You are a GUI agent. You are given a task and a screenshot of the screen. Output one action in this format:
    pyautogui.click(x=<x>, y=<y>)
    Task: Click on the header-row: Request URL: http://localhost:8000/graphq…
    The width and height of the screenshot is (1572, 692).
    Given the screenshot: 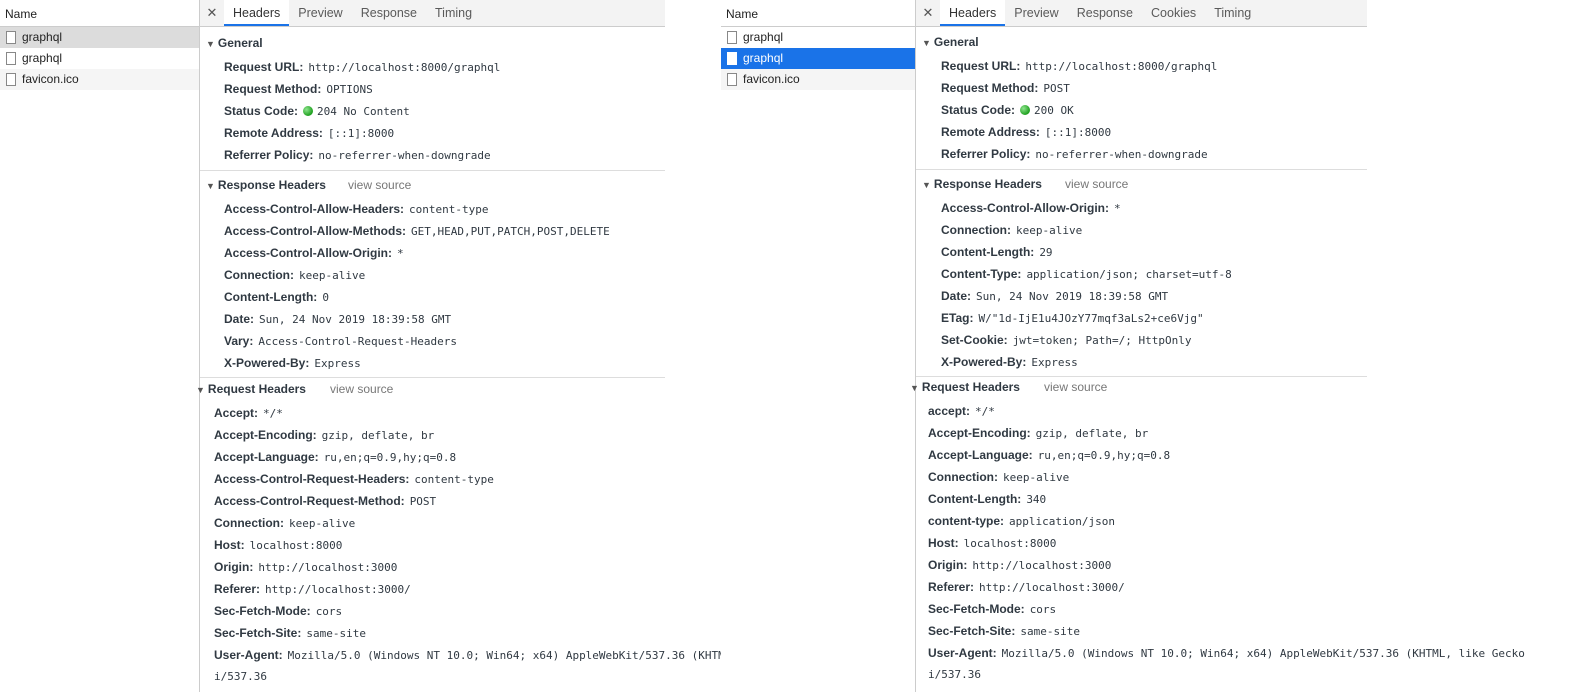 What is the action you would take?
    pyautogui.click(x=1079, y=66)
    